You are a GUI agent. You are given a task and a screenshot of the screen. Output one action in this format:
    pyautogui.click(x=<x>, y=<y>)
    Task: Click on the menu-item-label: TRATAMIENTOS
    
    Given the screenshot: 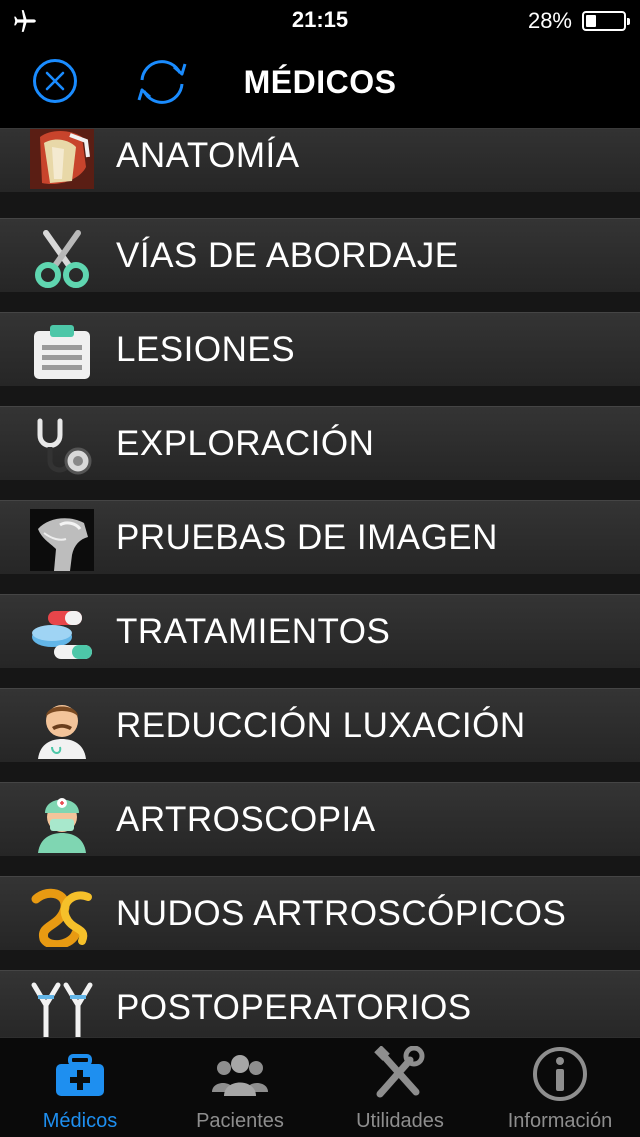 What is the action you would take?
    pyautogui.click(x=253, y=631)
    